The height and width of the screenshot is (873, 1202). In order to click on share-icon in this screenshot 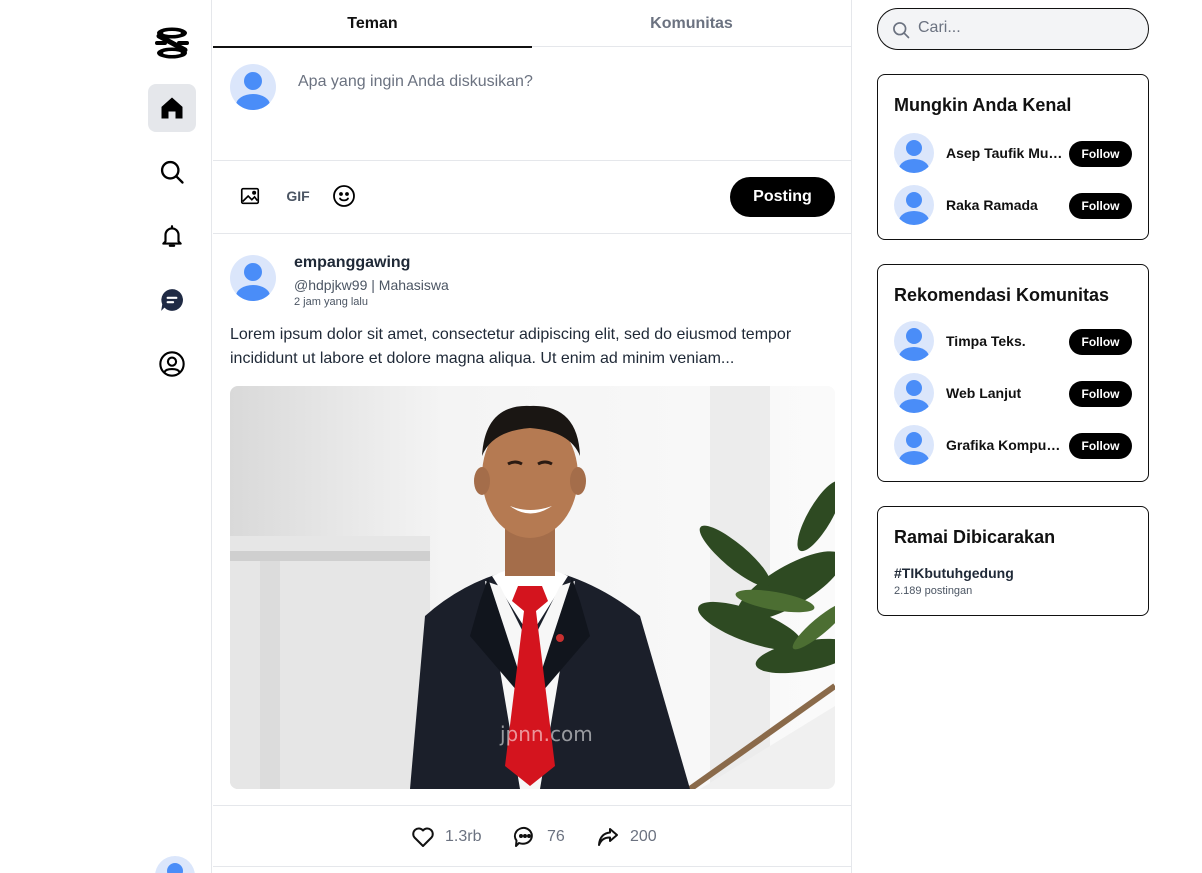, I will do `click(608, 837)`.